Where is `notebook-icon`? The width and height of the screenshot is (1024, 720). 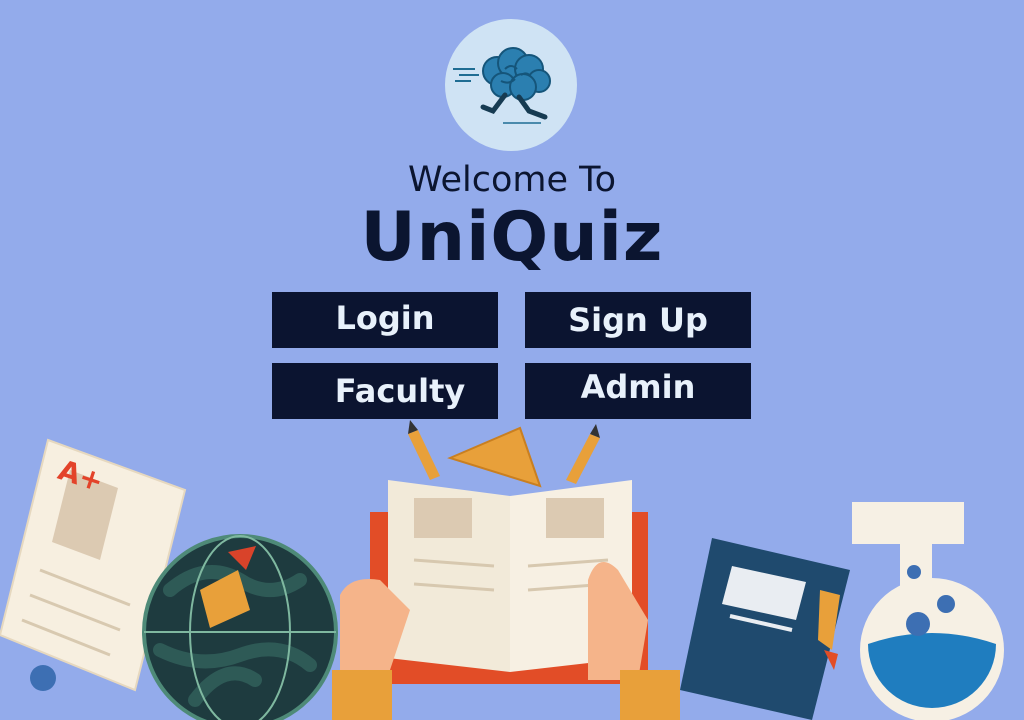 notebook-icon is located at coordinates (765, 629).